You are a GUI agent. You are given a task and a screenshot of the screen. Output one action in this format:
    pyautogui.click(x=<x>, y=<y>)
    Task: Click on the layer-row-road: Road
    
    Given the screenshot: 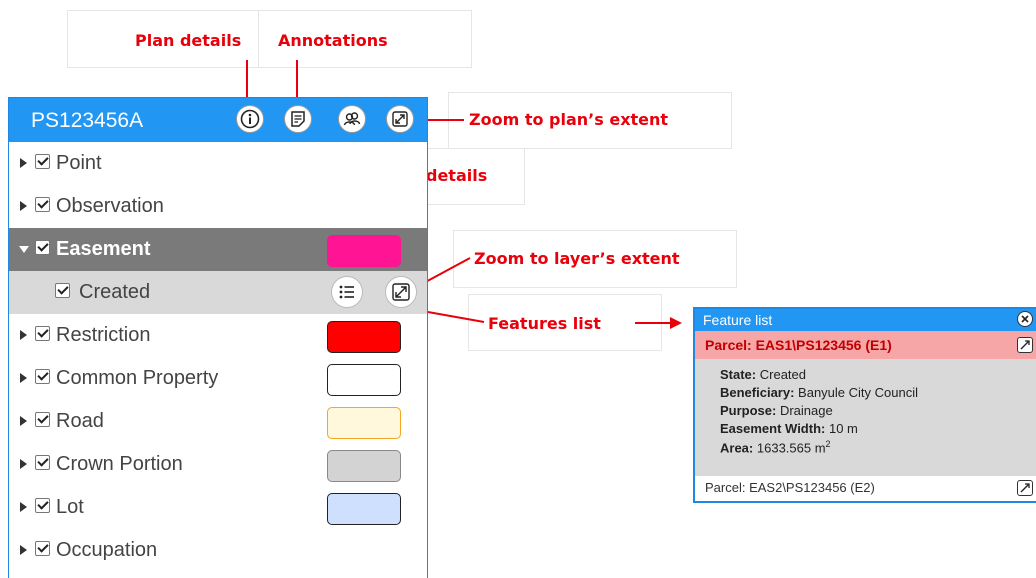 What is the action you would take?
    pyautogui.click(x=218, y=421)
    